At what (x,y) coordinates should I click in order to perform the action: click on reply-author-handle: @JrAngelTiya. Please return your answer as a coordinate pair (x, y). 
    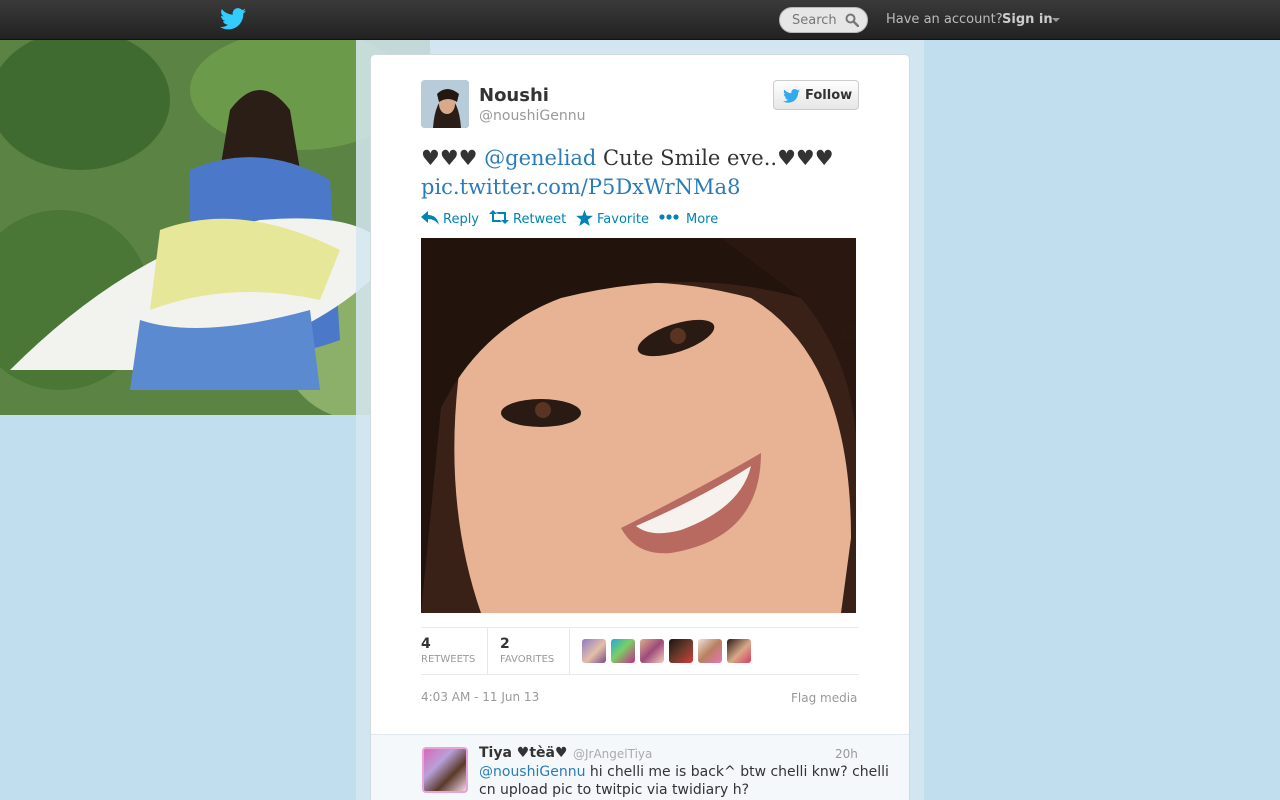
    Looking at the image, I should click on (612, 754).